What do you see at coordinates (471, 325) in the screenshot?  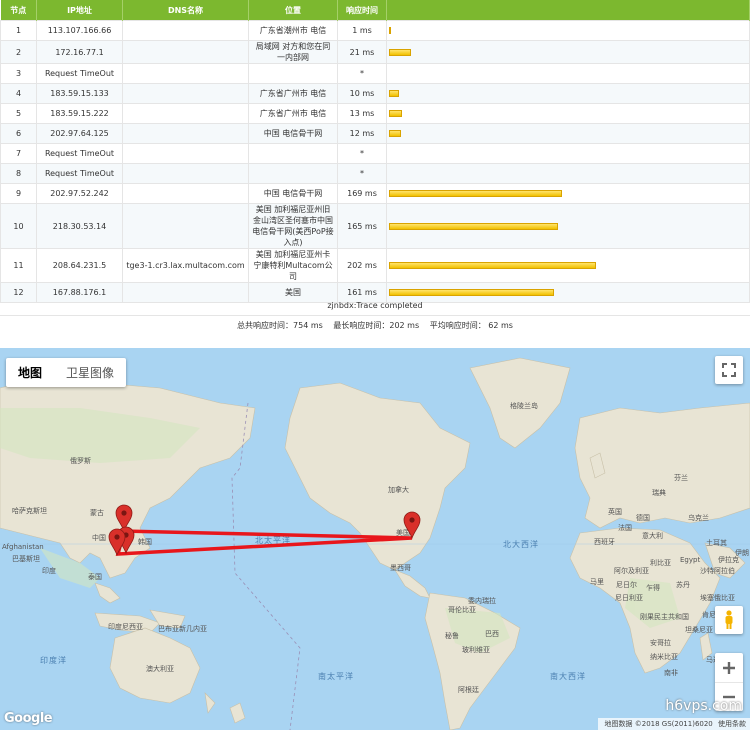 I see `summary-avg: 平均响应时间： 62 ms` at bounding box center [471, 325].